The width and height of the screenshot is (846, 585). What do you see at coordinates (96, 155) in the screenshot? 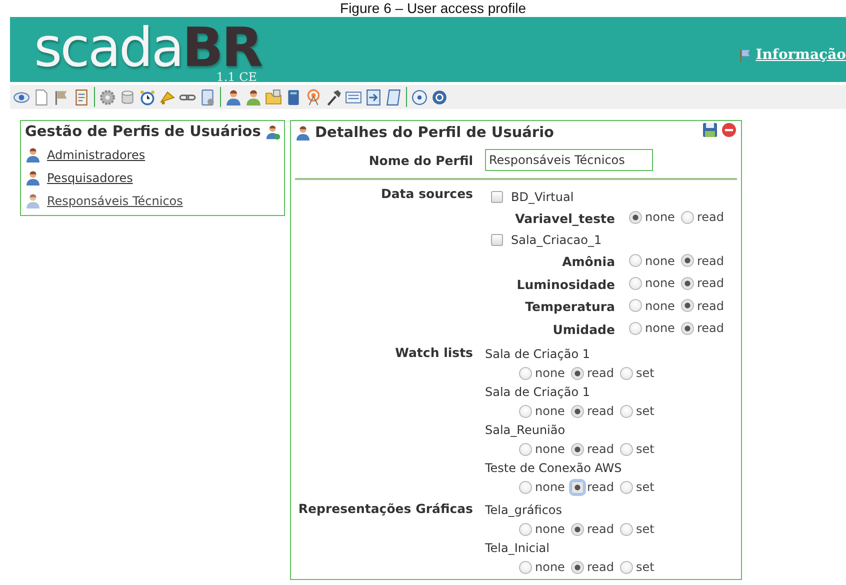
I see `profile-link: Administradores` at bounding box center [96, 155].